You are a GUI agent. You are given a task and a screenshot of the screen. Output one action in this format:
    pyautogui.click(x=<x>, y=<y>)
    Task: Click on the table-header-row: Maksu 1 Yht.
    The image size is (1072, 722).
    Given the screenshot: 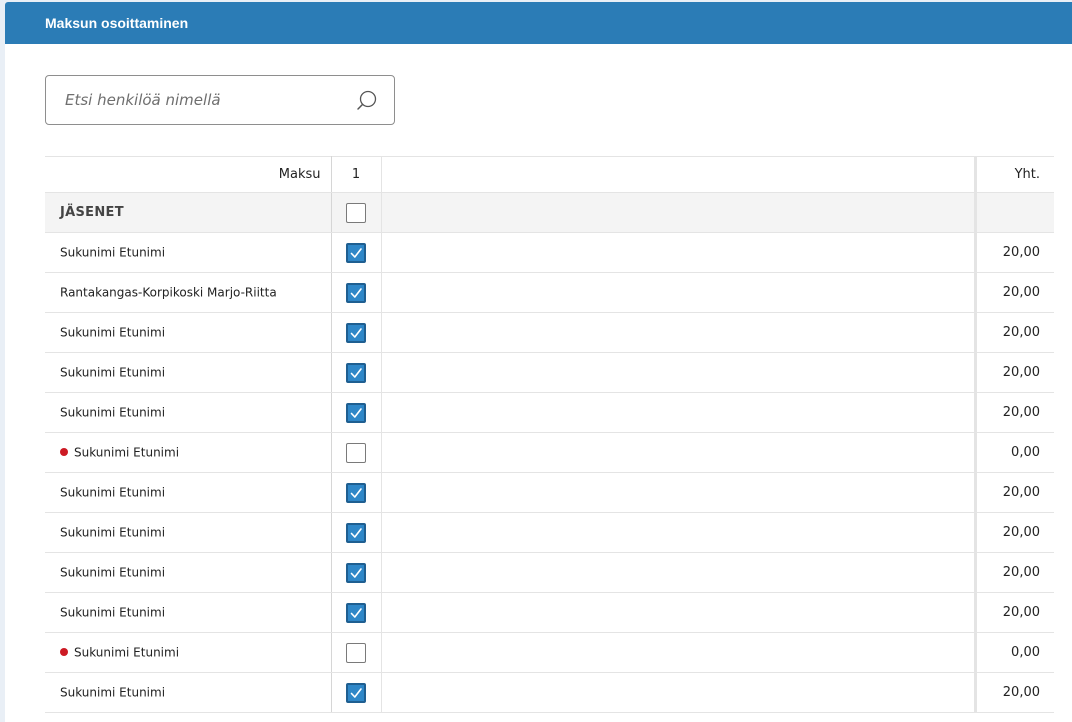 What is the action you would take?
    pyautogui.click(x=549, y=174)
    